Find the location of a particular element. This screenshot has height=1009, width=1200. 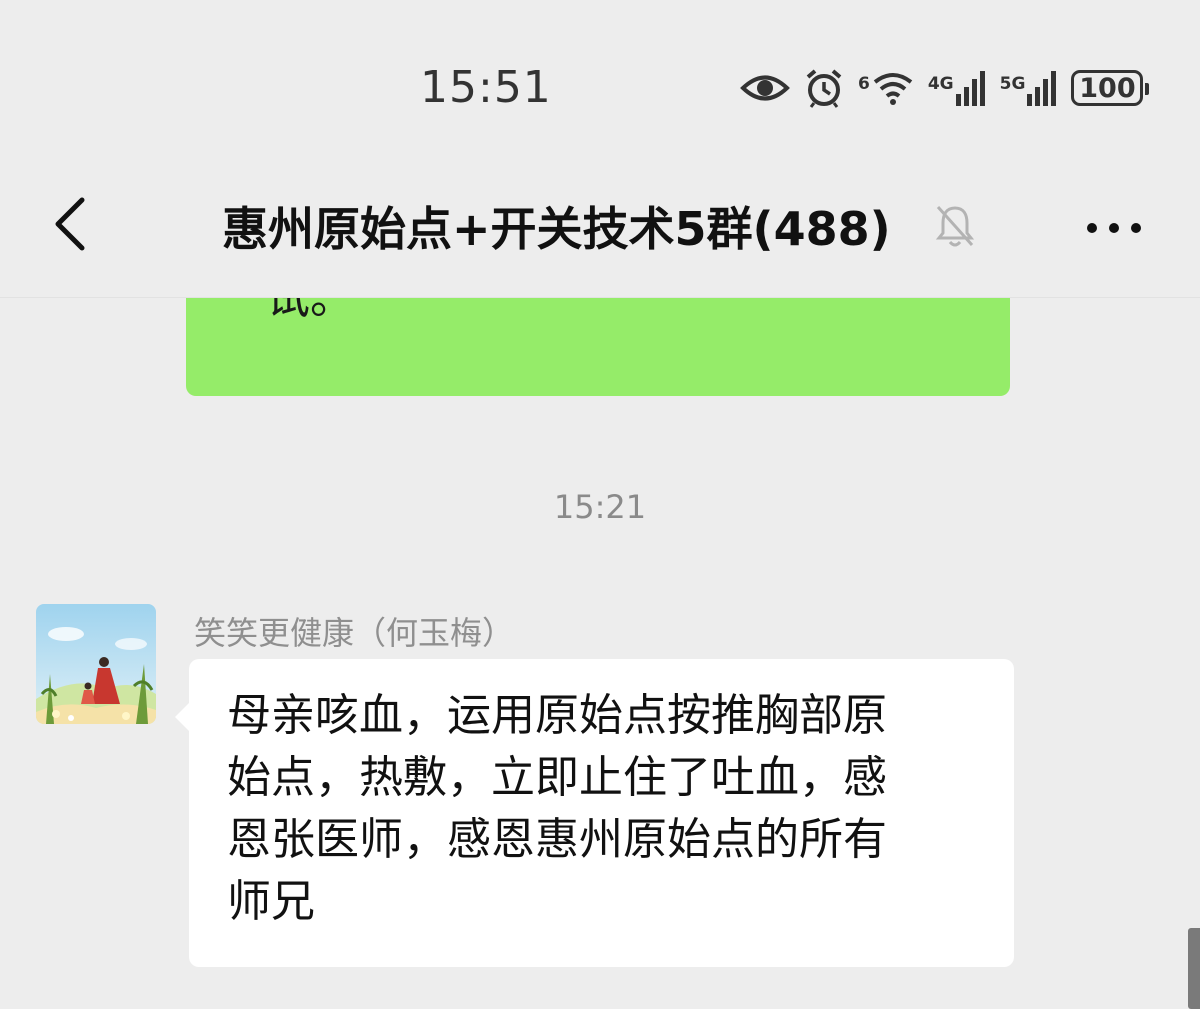

back-button is located at coordinates (70, 226).